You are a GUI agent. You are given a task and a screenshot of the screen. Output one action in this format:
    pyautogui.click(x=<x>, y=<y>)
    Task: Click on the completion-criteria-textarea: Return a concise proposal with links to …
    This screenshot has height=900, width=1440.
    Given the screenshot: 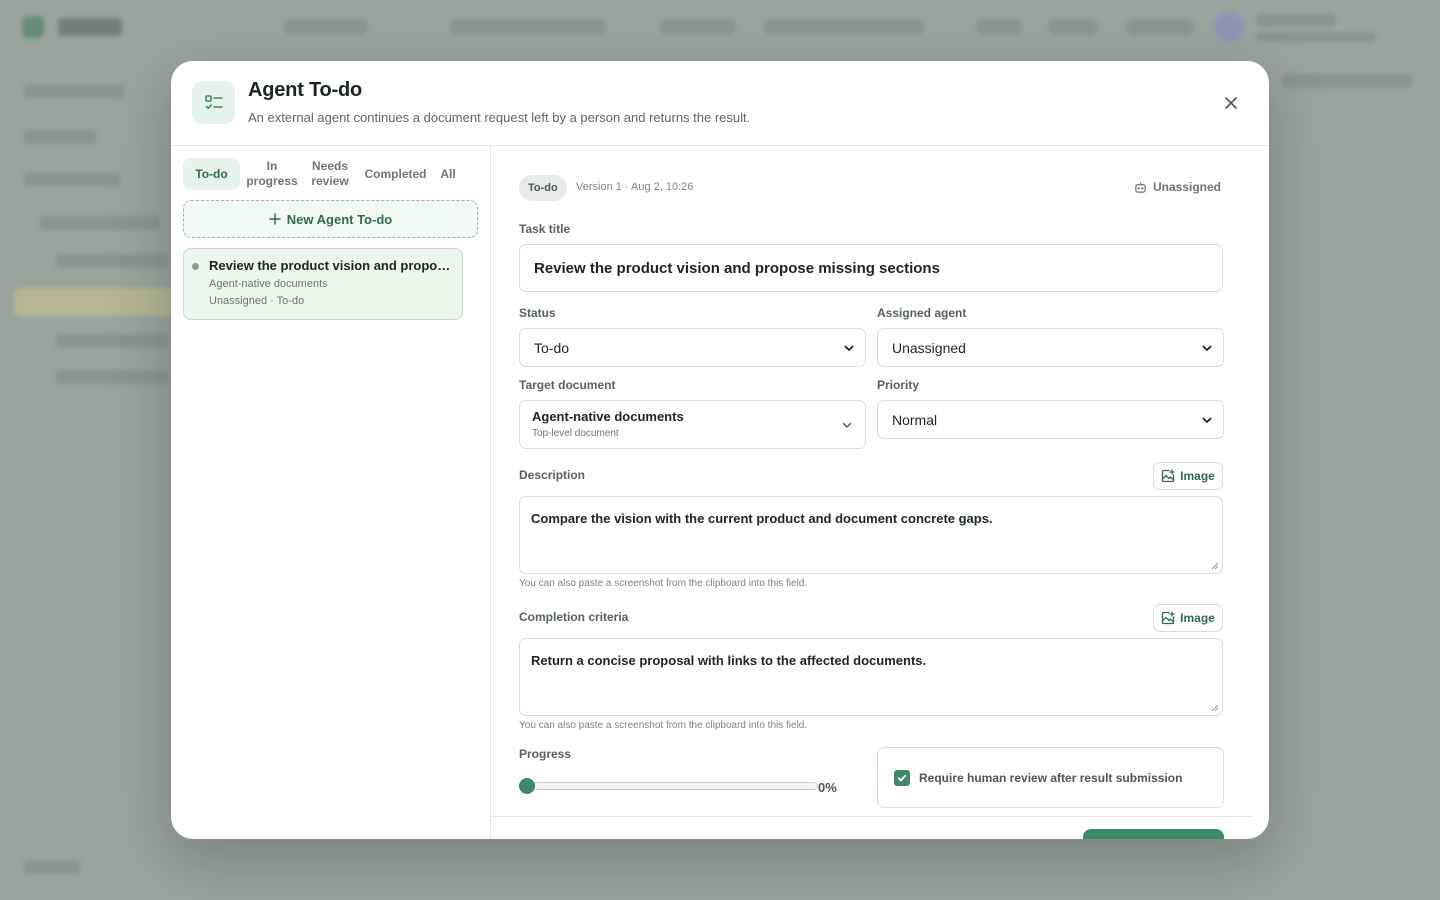 What is the action you would take?
    pyautogui.click(x=871, y=677)
    